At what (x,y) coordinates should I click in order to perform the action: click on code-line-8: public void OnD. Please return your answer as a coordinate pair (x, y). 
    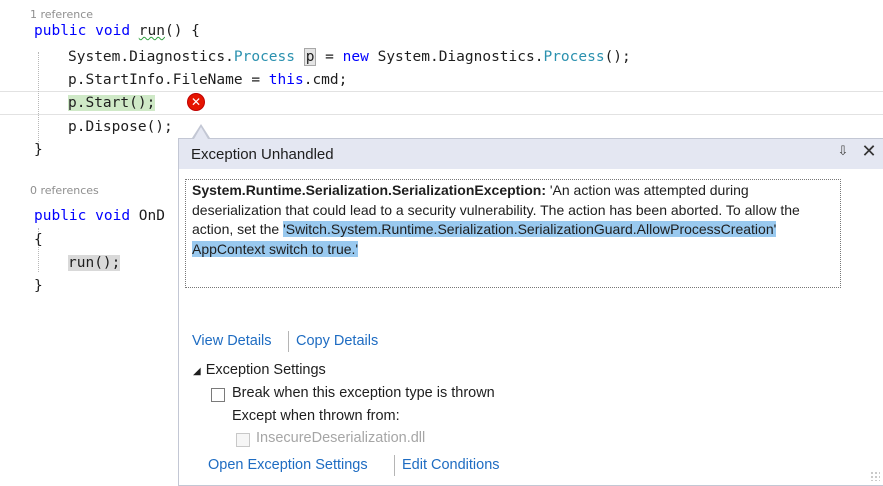
    Looking at the image, I should click on (99, 216).